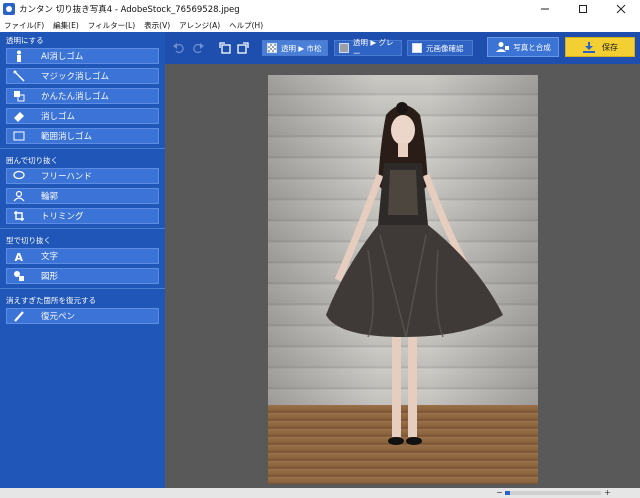 The image size is (640, 498). Describe the element at coordinates (600, 47) in the screenshot. I see `save-button: 保存` at that location.